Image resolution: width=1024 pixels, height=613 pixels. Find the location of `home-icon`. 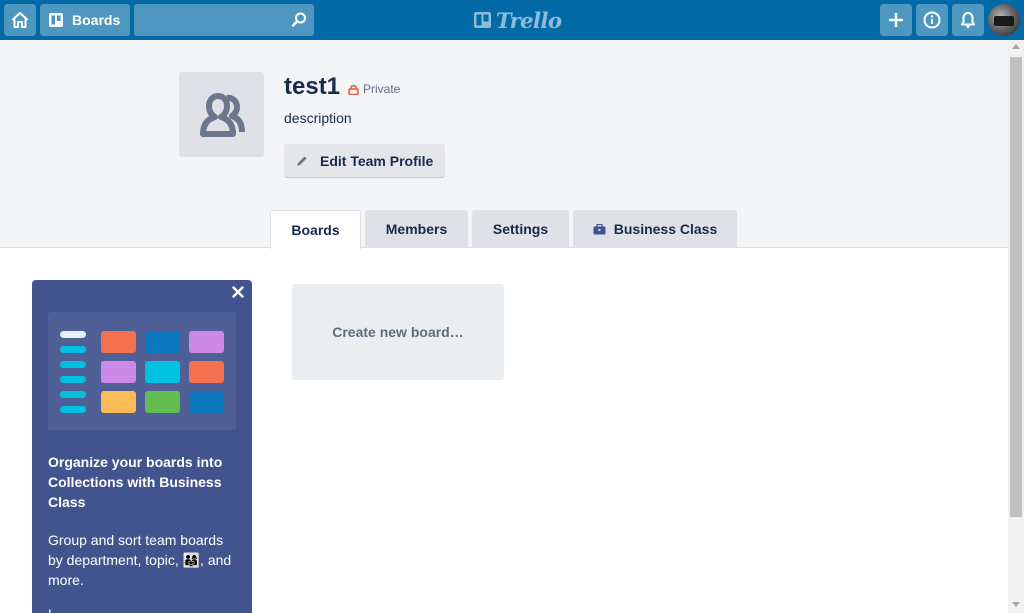

home-icon is located at coordinates (20, 20).